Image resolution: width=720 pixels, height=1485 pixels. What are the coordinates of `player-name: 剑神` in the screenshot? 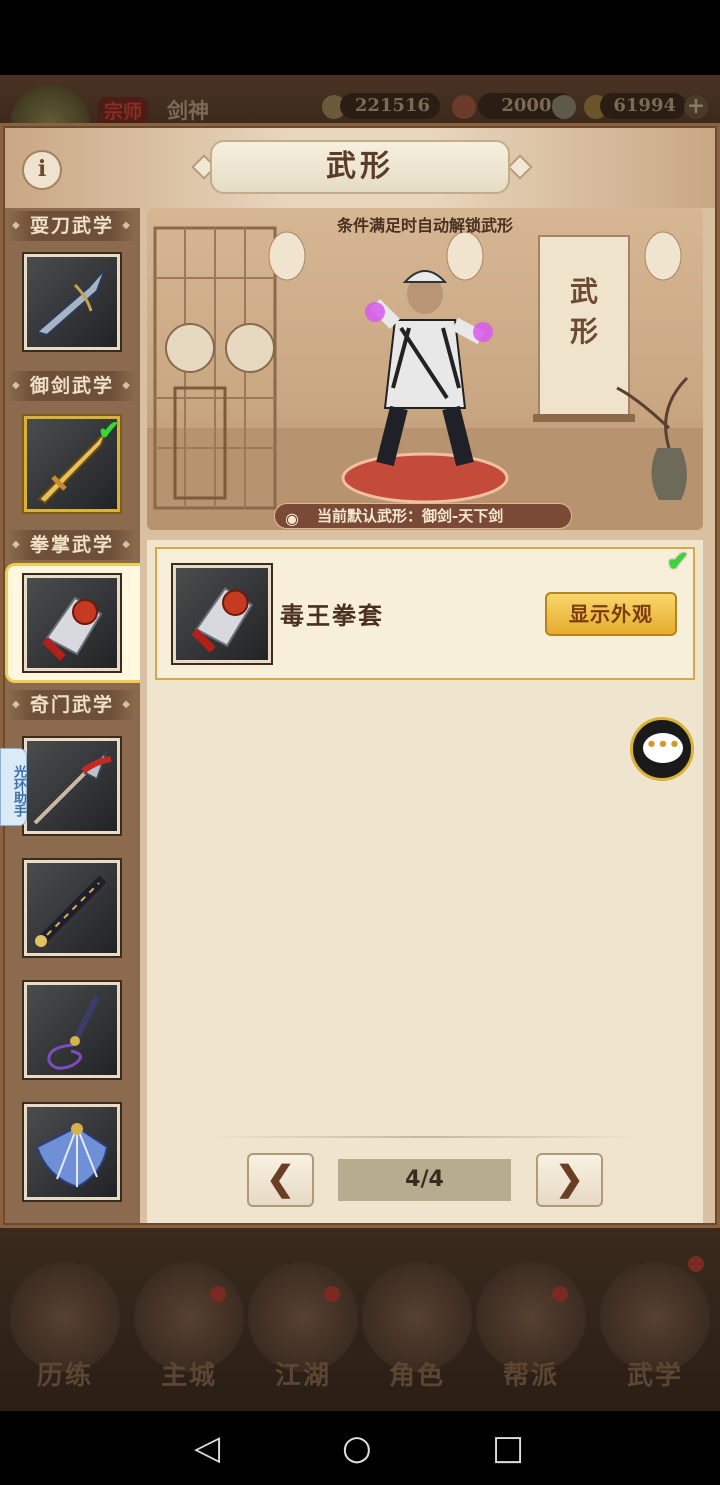 It's located at (188, 110).